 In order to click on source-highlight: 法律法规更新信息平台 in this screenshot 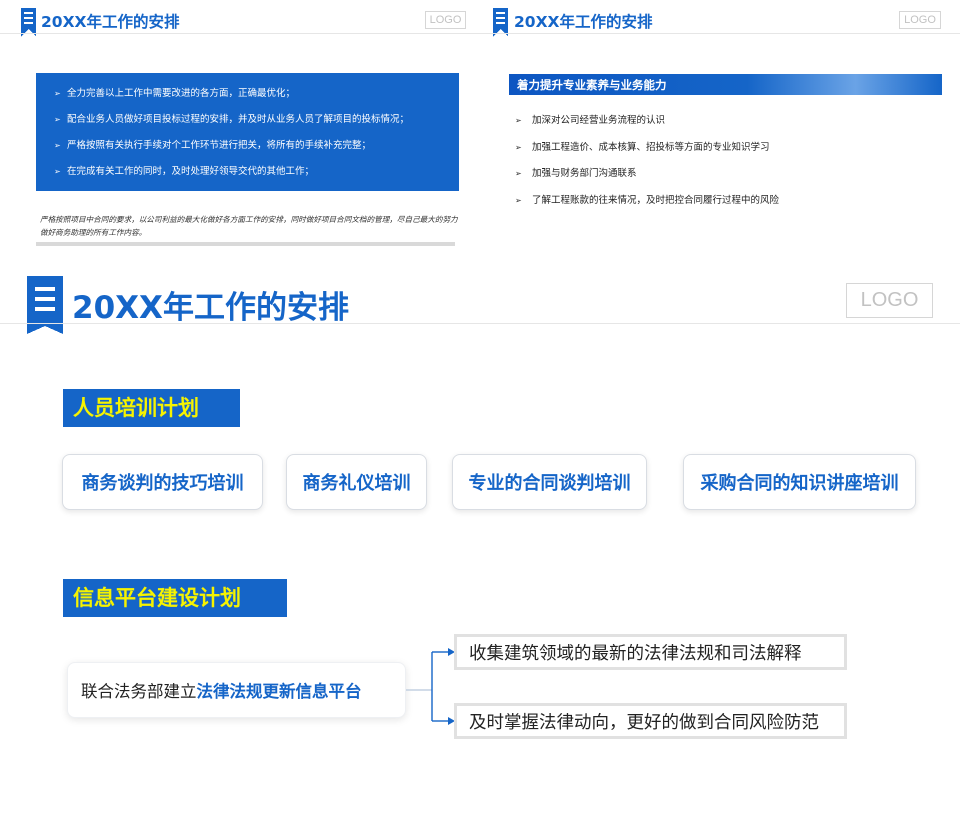, I will do `click(279, 691)`.